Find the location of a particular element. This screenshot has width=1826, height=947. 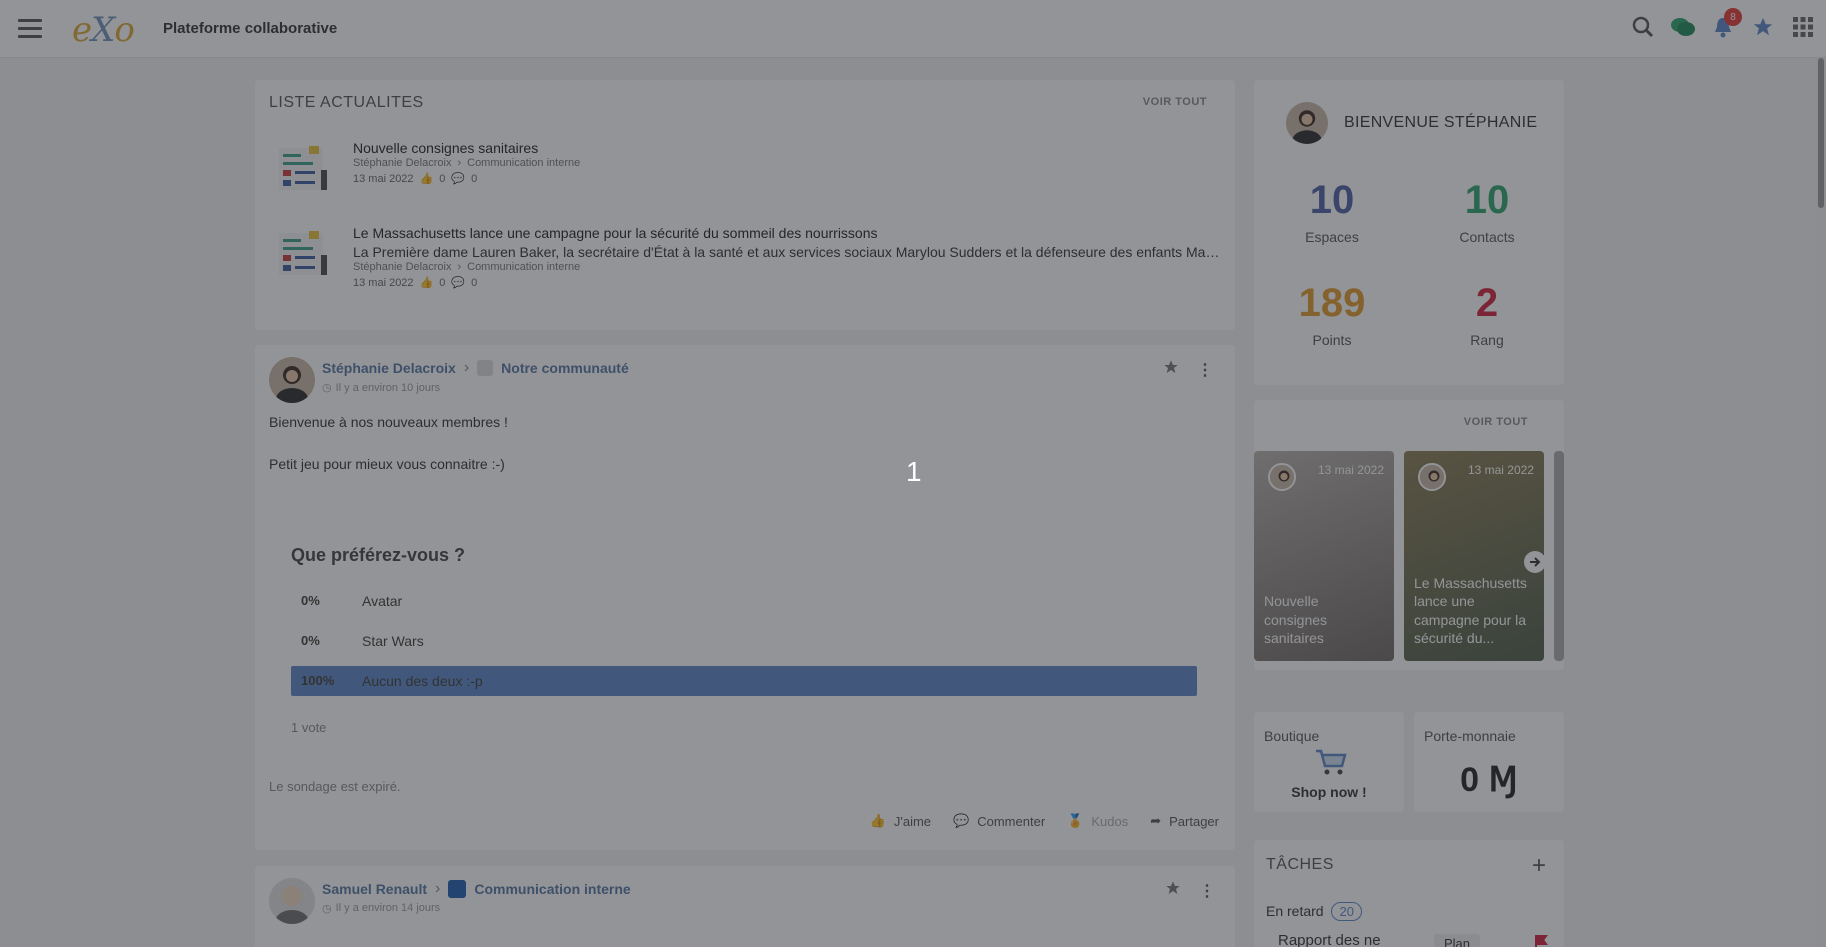

poll-option-label: Avatar is located at coordinates (382, 601).